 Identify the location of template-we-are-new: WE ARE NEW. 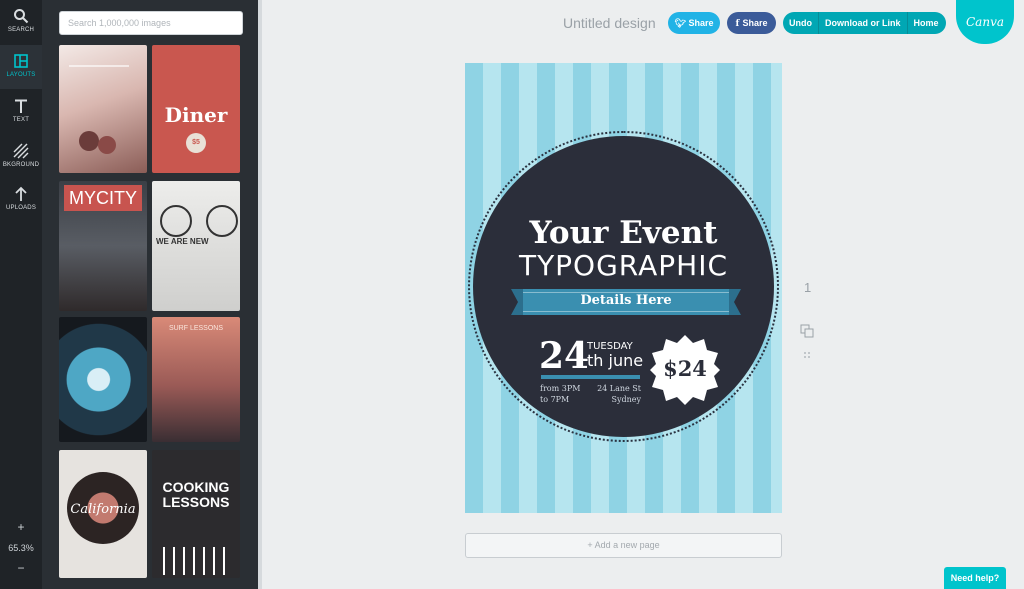
(196, 246).